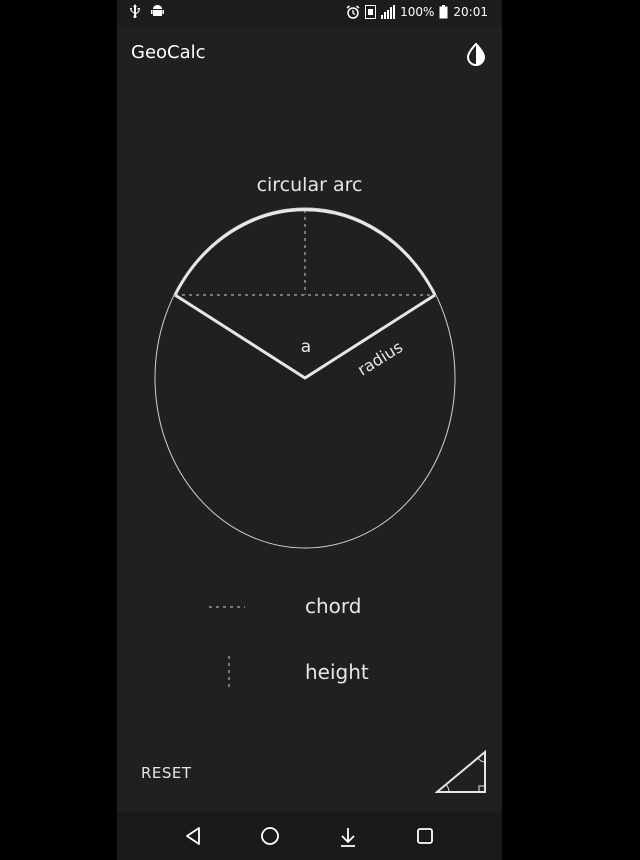  I want to click on legend-item-height: height, so click(309, 673).